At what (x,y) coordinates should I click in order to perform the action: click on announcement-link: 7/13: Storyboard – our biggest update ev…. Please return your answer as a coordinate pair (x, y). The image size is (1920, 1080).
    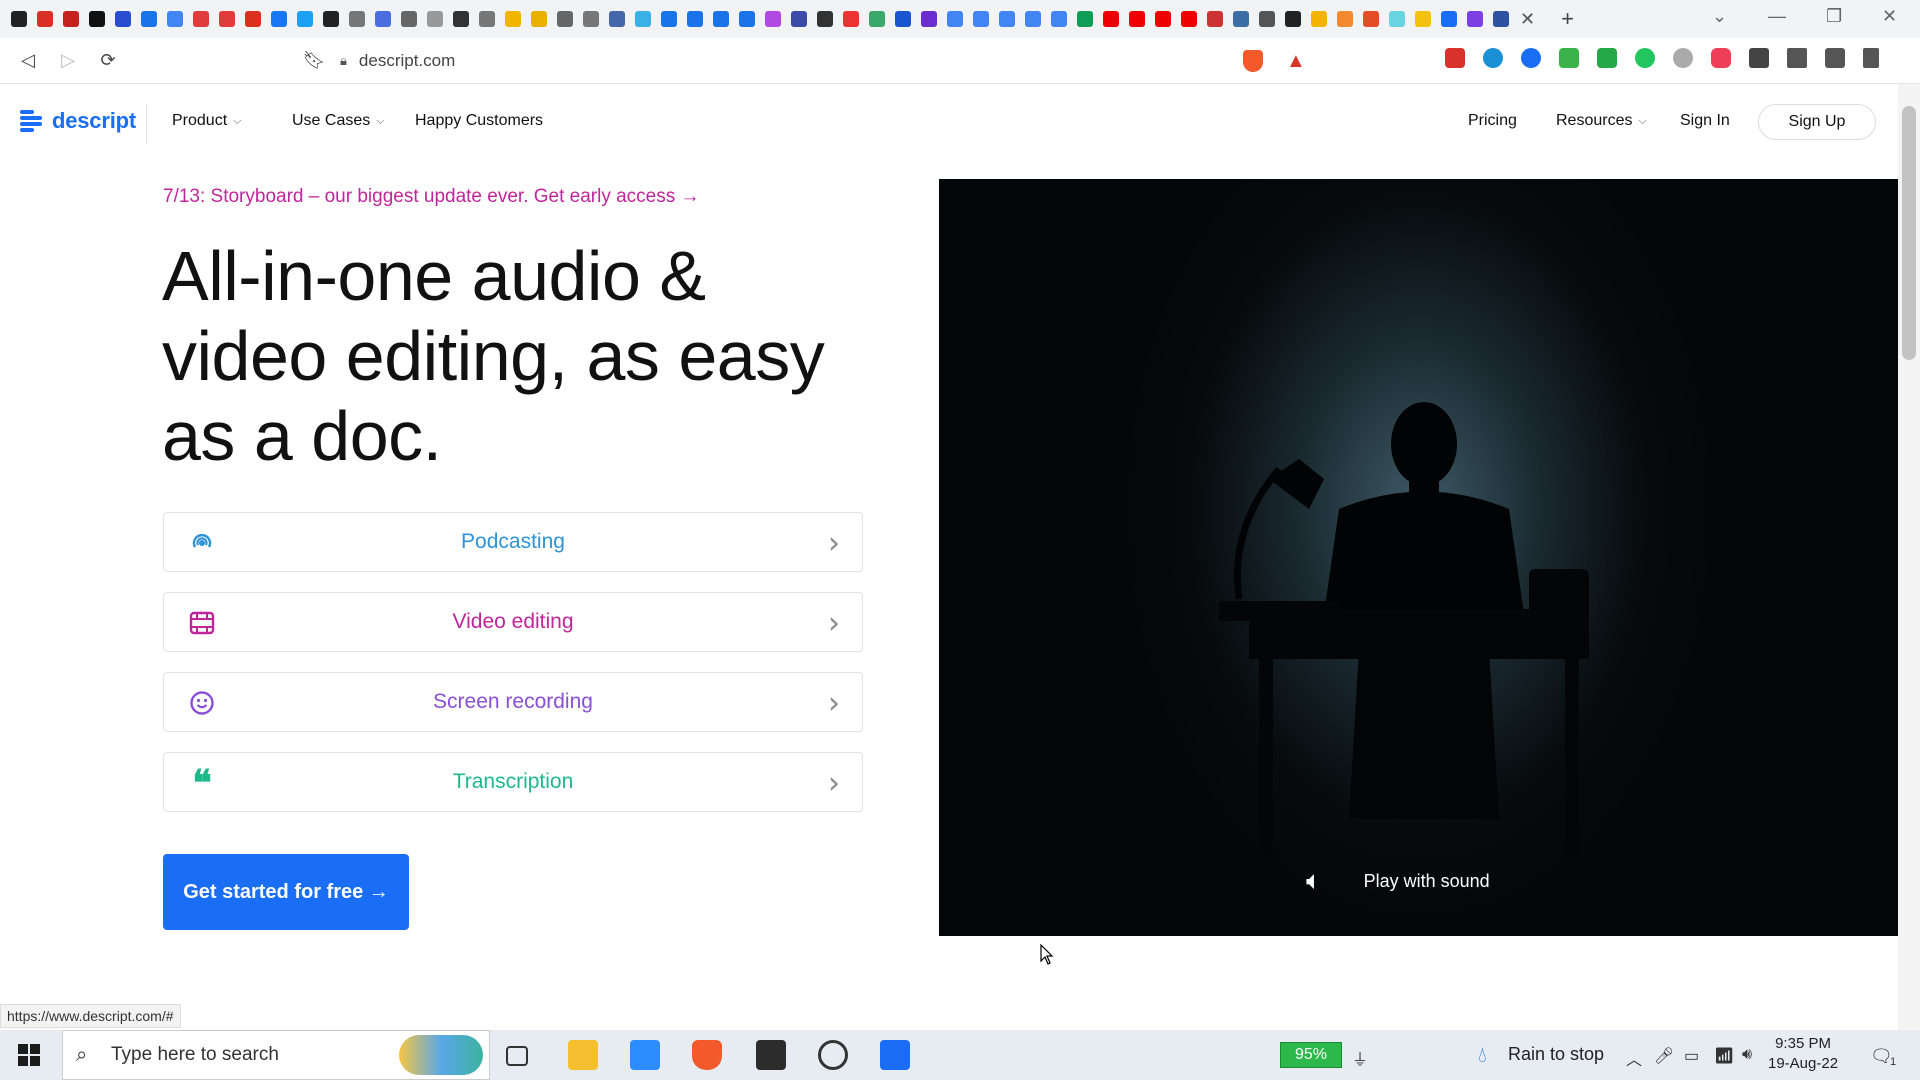
    Looking at the image, I should click on (431, 197).